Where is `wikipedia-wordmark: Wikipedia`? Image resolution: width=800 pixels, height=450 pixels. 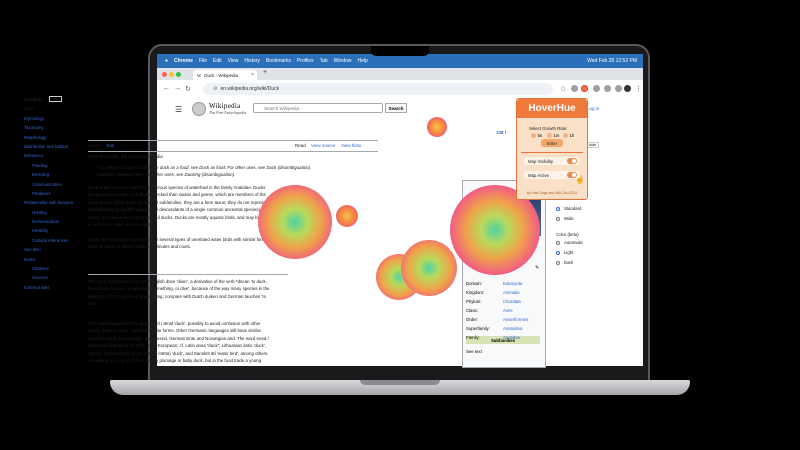 wikipedia-wordmark: Wikipedia is located at coordinates (225, 106).